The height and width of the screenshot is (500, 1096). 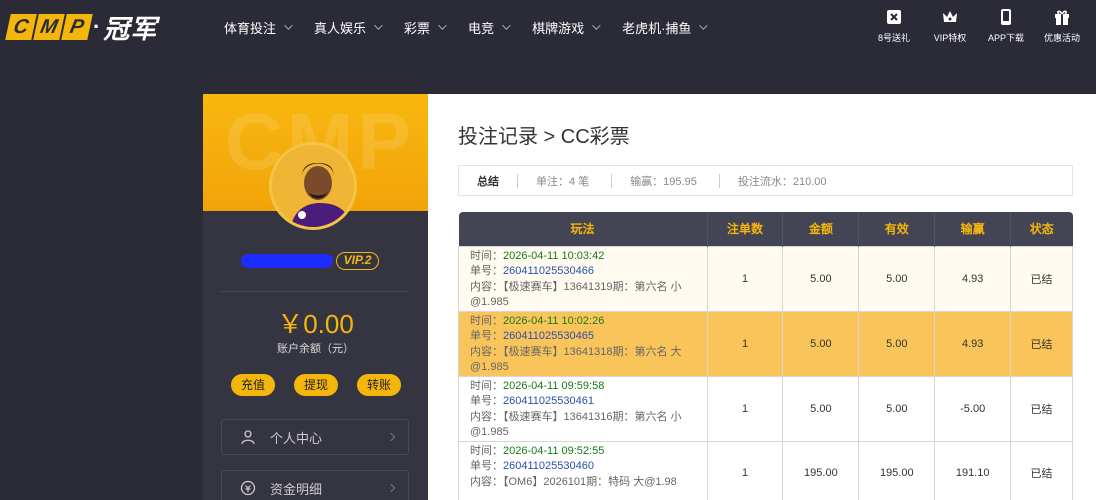 What do you see at coordinates (379, 385) in the screenshot?
I see `transfer-button: 转账` at bounding box center [379, 385].